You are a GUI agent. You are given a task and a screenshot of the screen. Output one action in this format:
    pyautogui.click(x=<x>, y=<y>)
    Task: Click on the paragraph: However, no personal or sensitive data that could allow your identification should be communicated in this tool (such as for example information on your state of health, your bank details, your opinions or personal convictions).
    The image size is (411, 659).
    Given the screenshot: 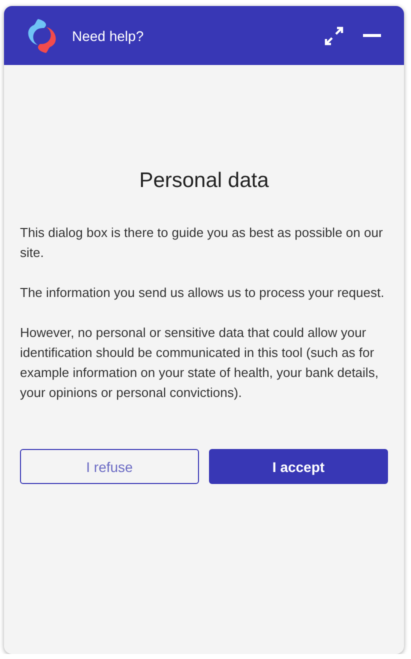 What is the action you would take?
    pyautogui.click(x=200, y=363)
    